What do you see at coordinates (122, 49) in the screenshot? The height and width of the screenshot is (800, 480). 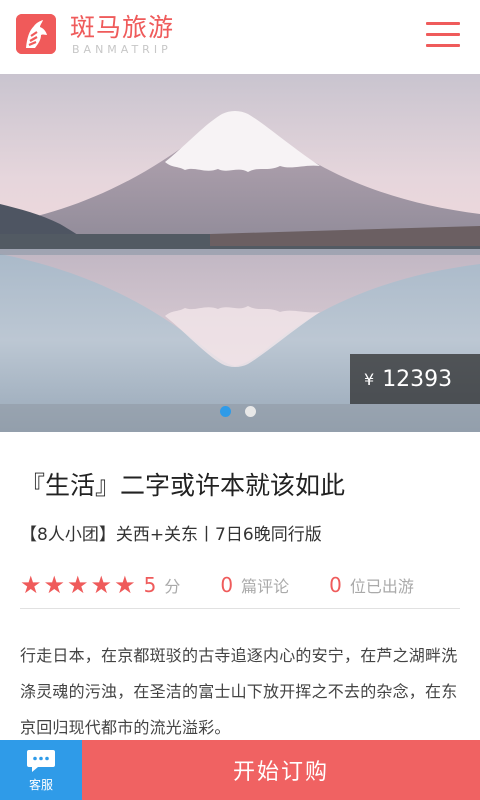 I see `brand-subtitle: BANMATRIP` at bounding box center [122, 49].